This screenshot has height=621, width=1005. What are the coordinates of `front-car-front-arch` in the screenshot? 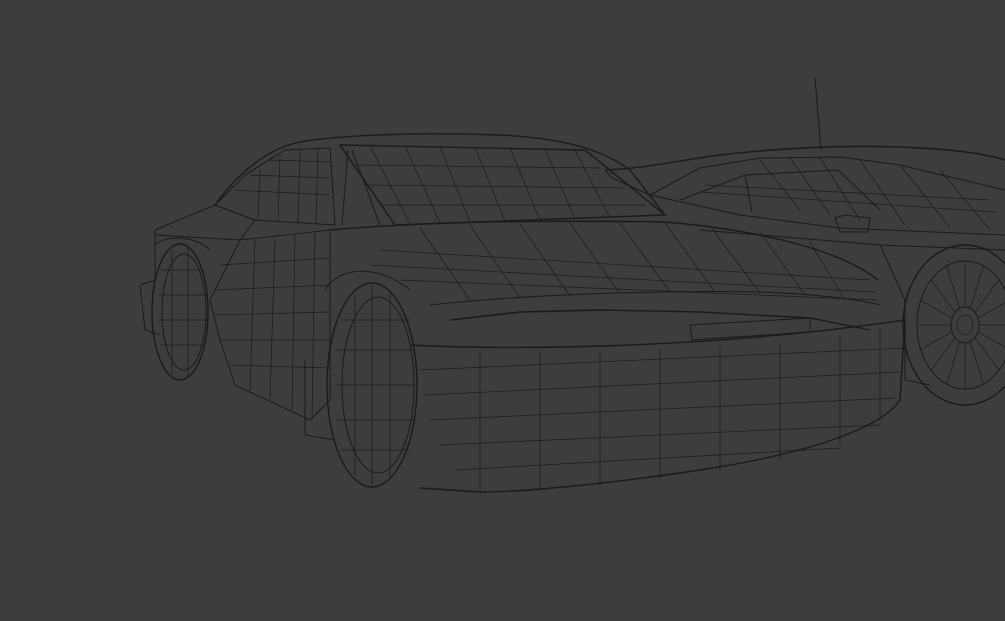 It's located at (367, 280).